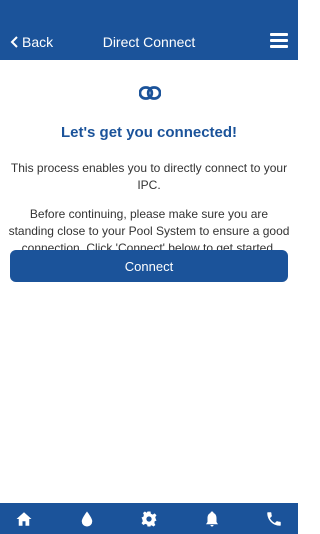 The height and width of the screenshot is (534, 320). I want to click on phone-icon, so click(274, 518).